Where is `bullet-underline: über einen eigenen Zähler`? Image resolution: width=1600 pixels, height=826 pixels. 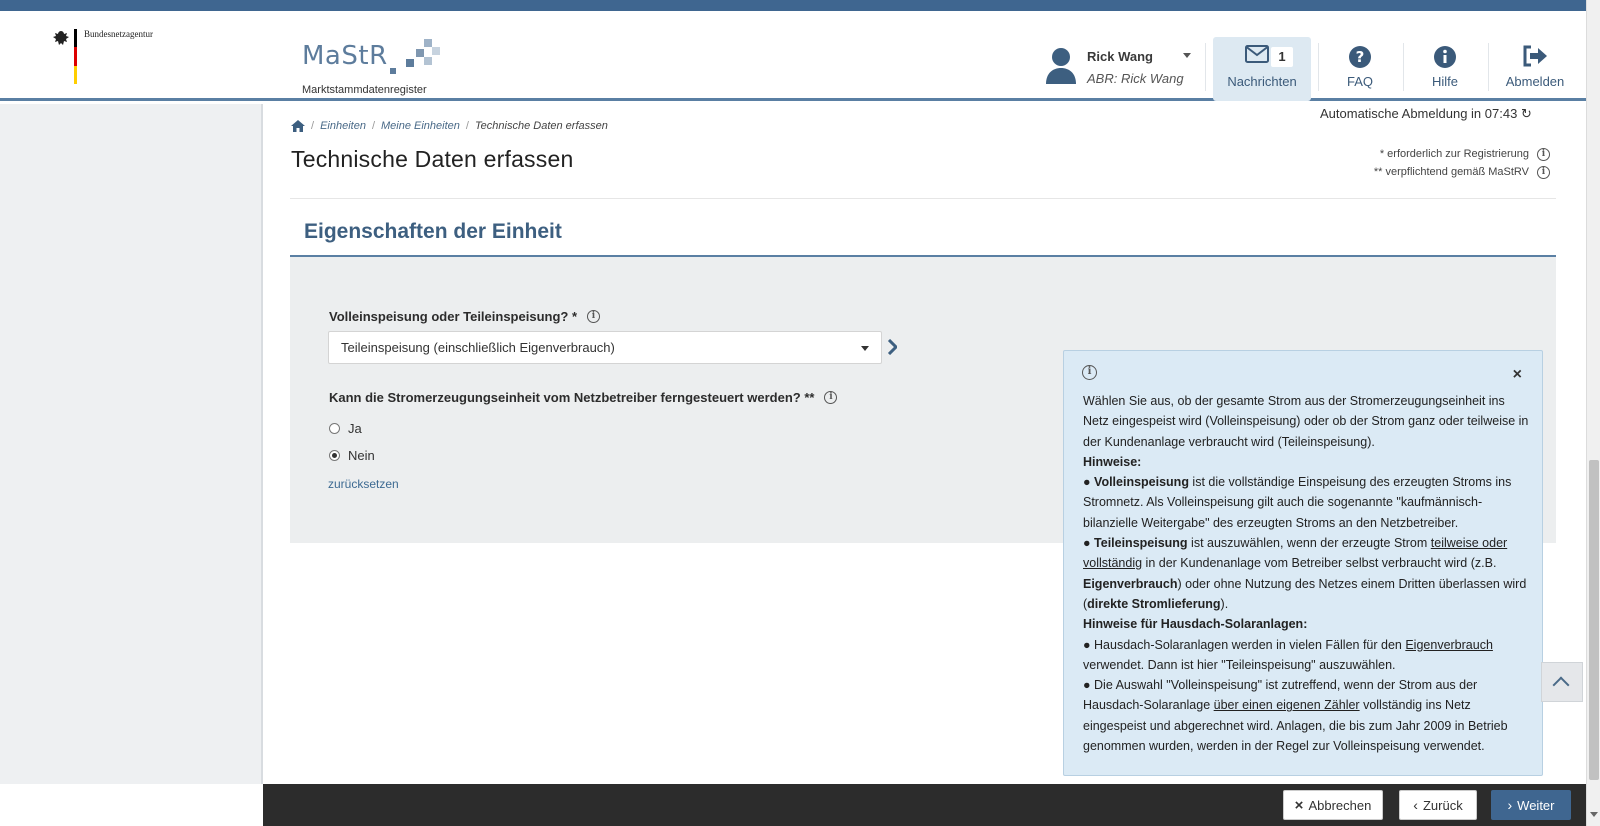
bullet-underline: über einen eigenen Zähler is located at coordinates (1286, 705).